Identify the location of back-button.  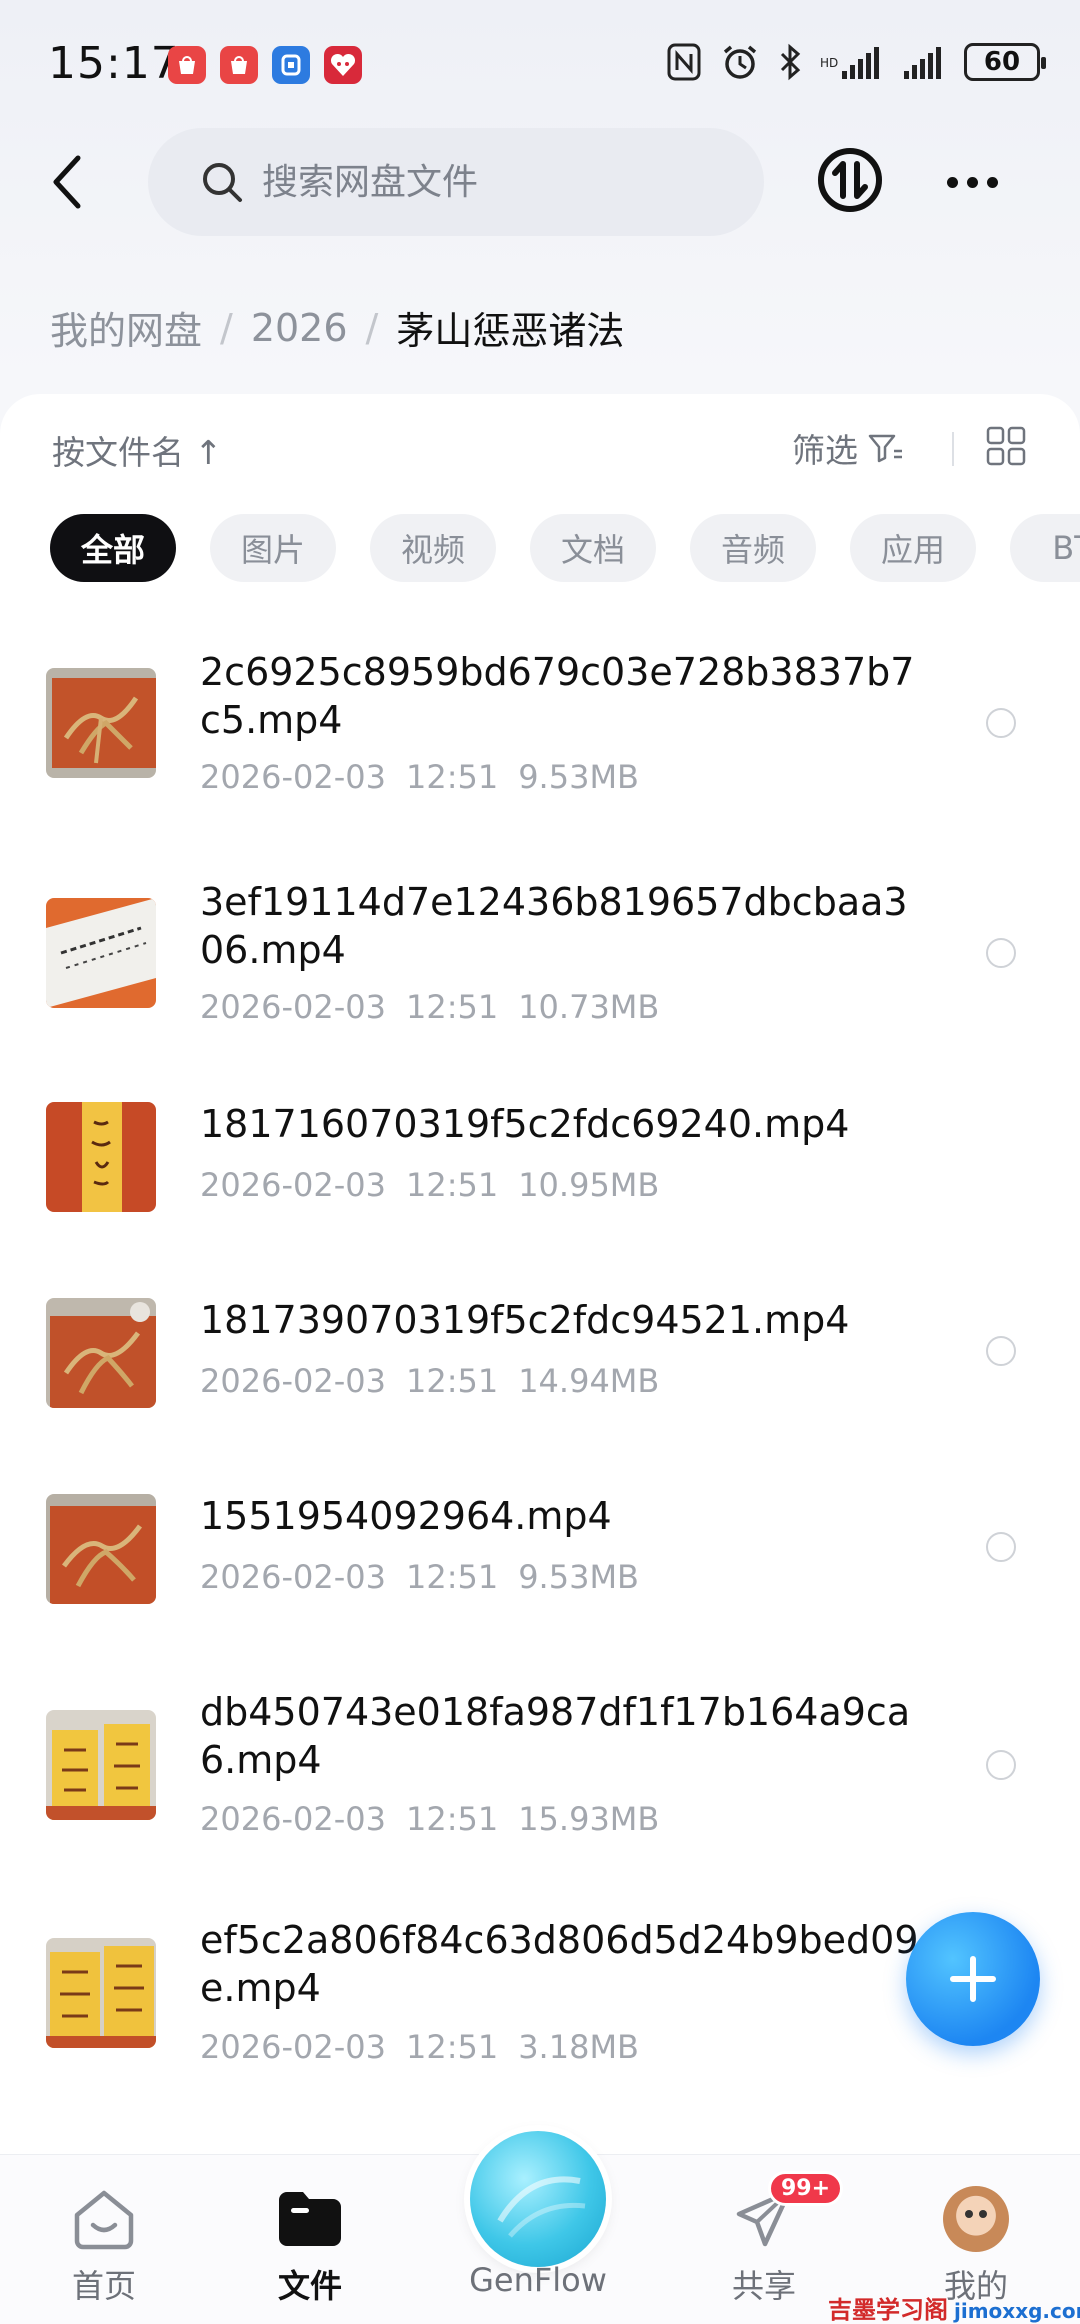
(68, 182).